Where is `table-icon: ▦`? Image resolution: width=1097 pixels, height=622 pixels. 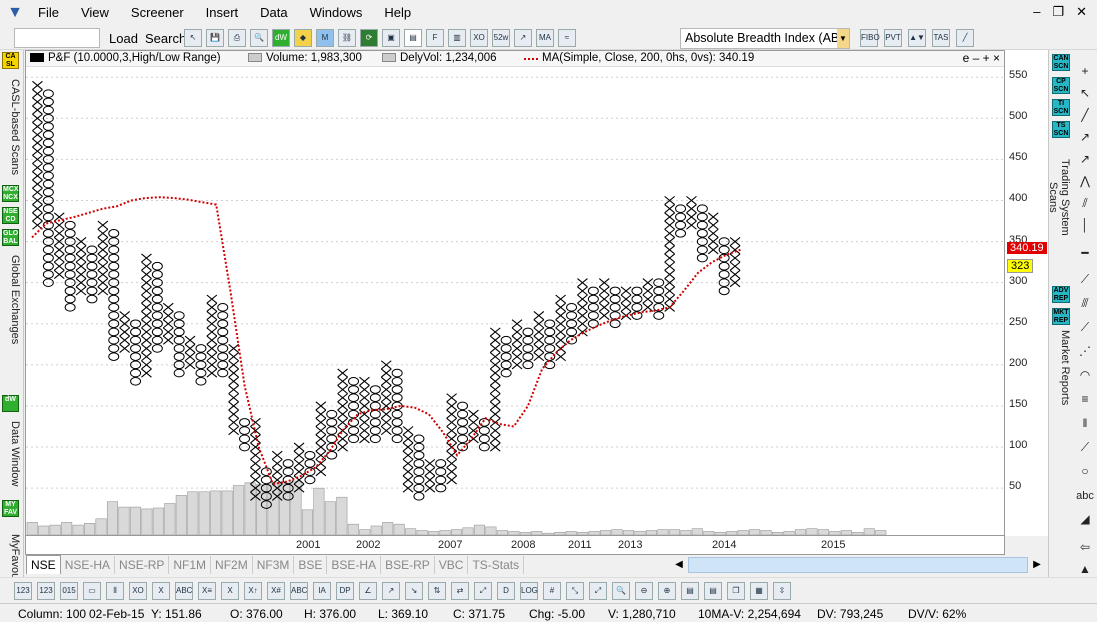
table-icon: ▦ is located at coordinates (759, 591).